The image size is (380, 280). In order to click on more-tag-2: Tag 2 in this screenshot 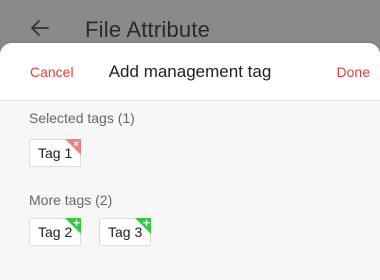, I will do `click(55, 232)`.